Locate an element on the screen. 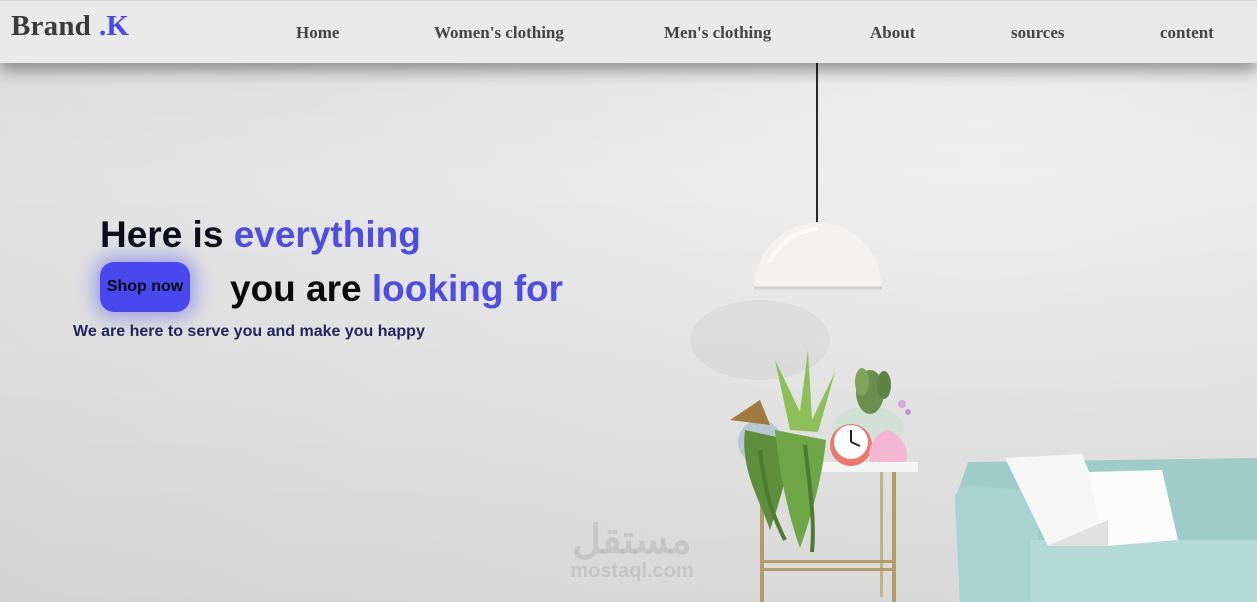 This screenshot has width=1257, height=602. nav-link-content: content is located at coordinates (1187, 33).